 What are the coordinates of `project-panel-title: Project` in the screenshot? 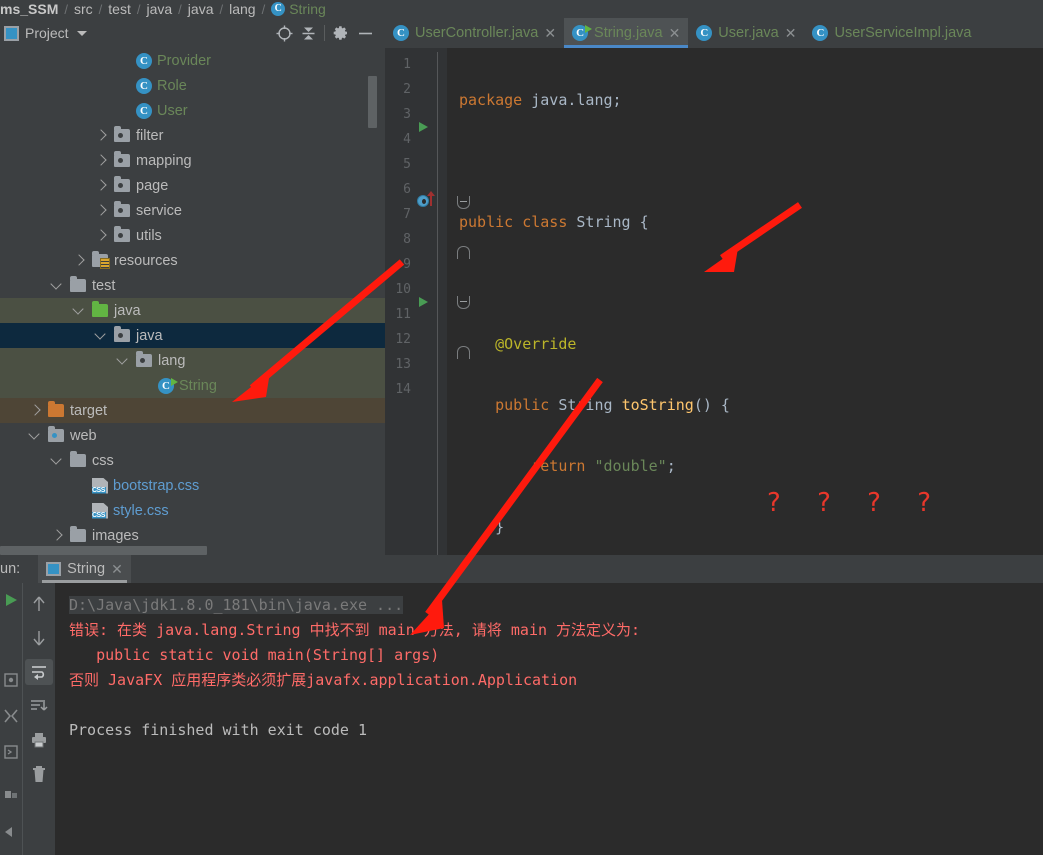 It's located at (47, 33).